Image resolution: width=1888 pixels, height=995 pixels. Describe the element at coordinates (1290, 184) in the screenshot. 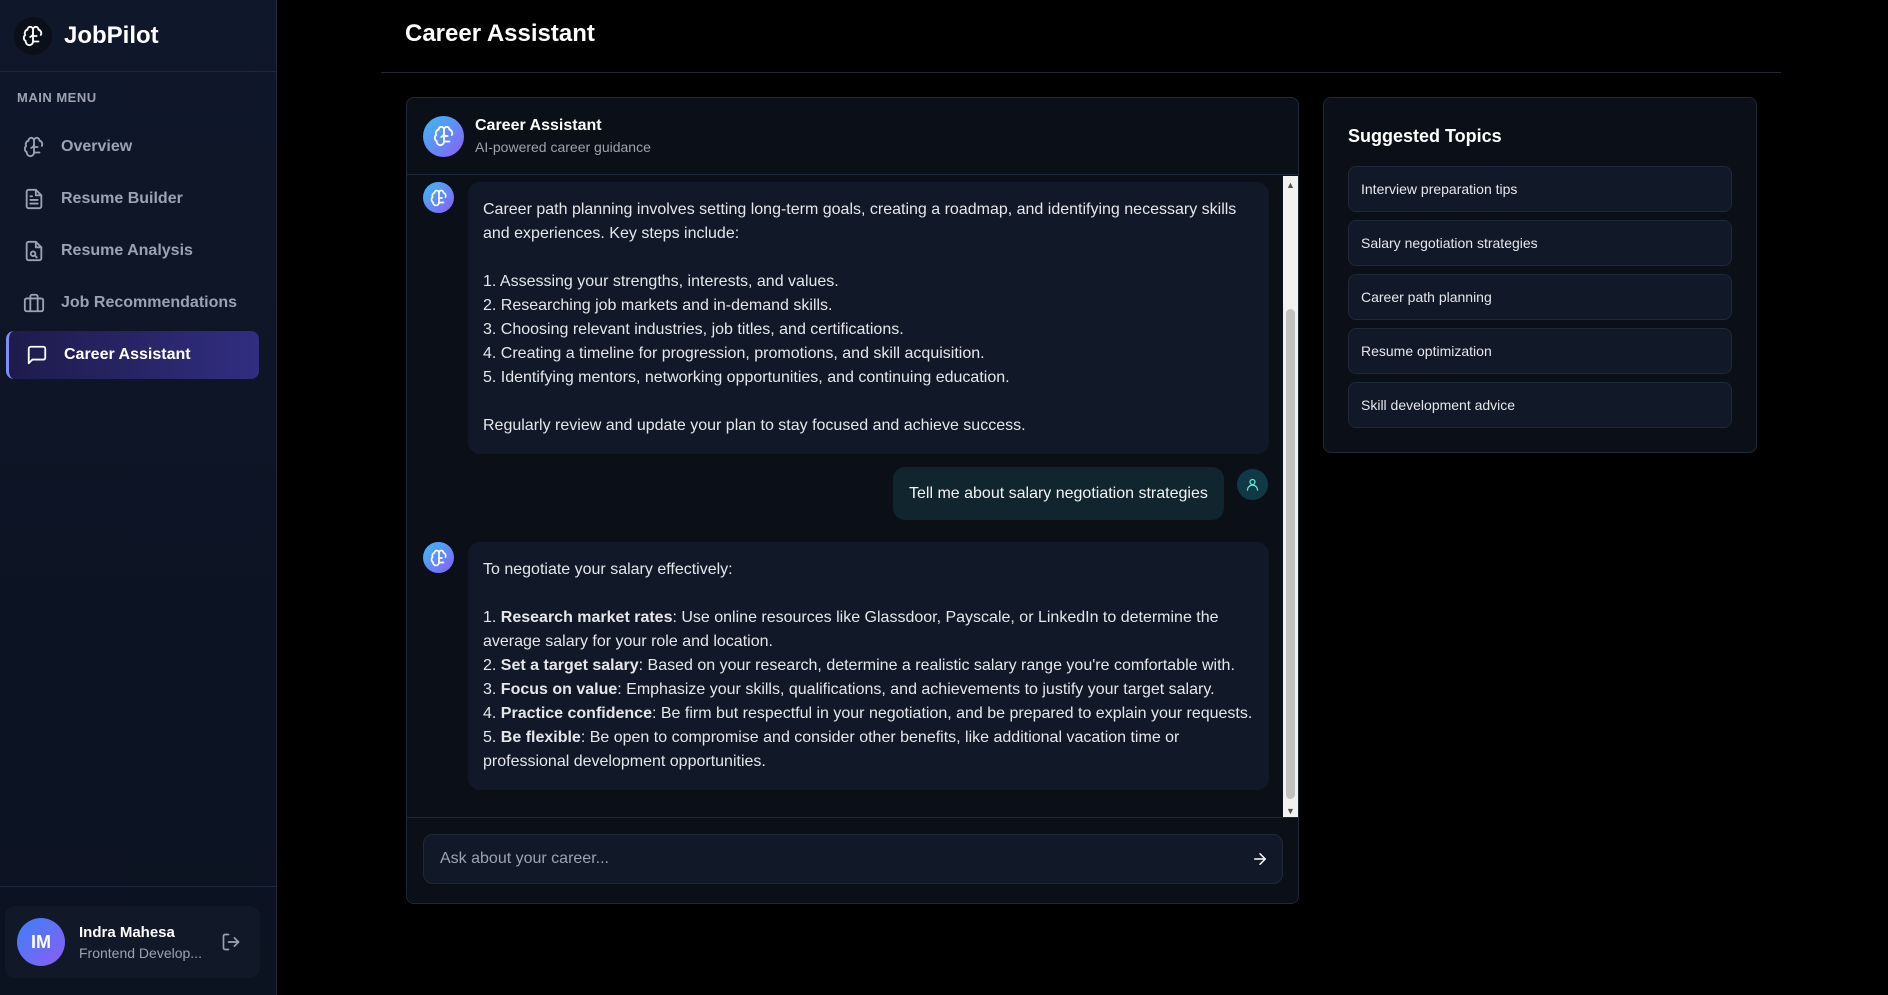

I see `scroll-up-arrow-icon: ▲` at that location.